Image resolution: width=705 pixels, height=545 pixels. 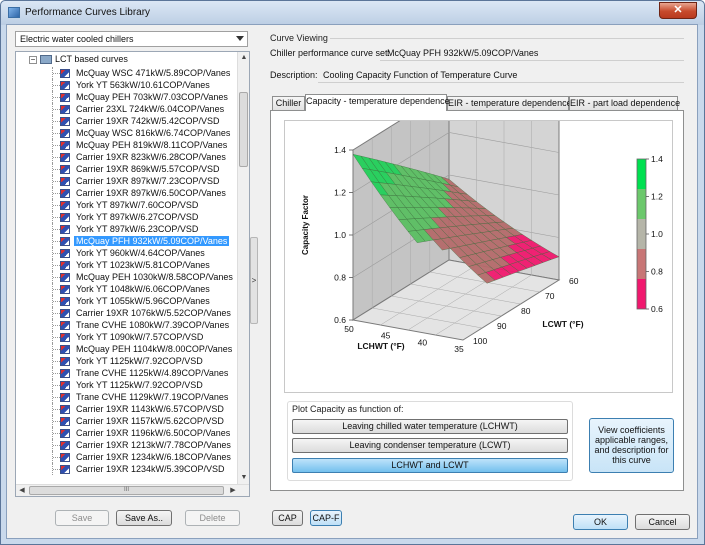 What do you see at coordinates (377, 102) in the screenshot?
I see `tab-capacity-temperature: Capacity - temperature dependence` at bounding box center [377, 102].